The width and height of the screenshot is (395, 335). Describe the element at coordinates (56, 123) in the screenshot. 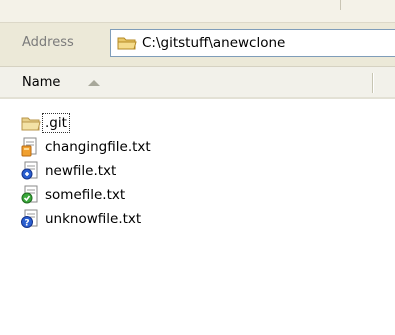

I see `file-name: .git` at that location.